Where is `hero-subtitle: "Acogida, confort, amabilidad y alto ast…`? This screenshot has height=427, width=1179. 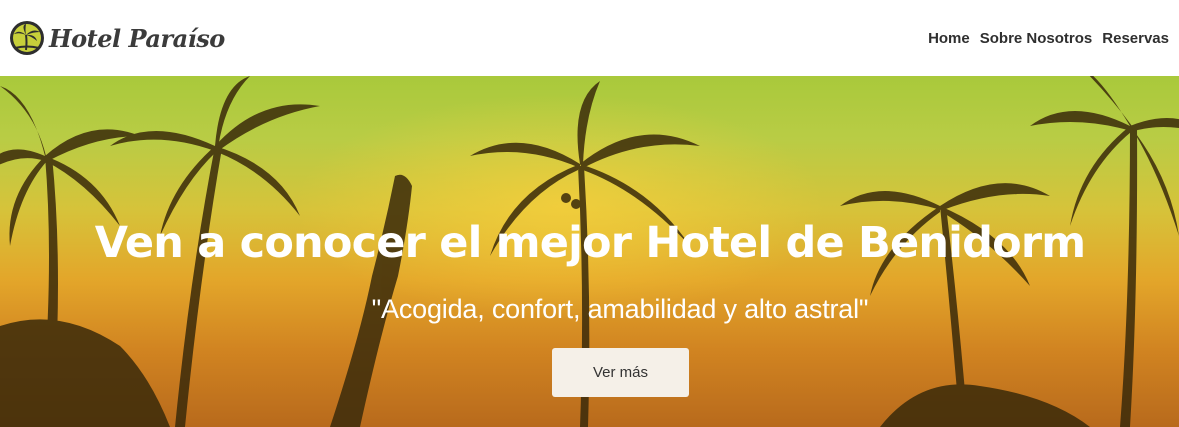 hero-subtitle: "Acogida, confort, amabilidad y alto ast… is located at coordinates (620, 309).